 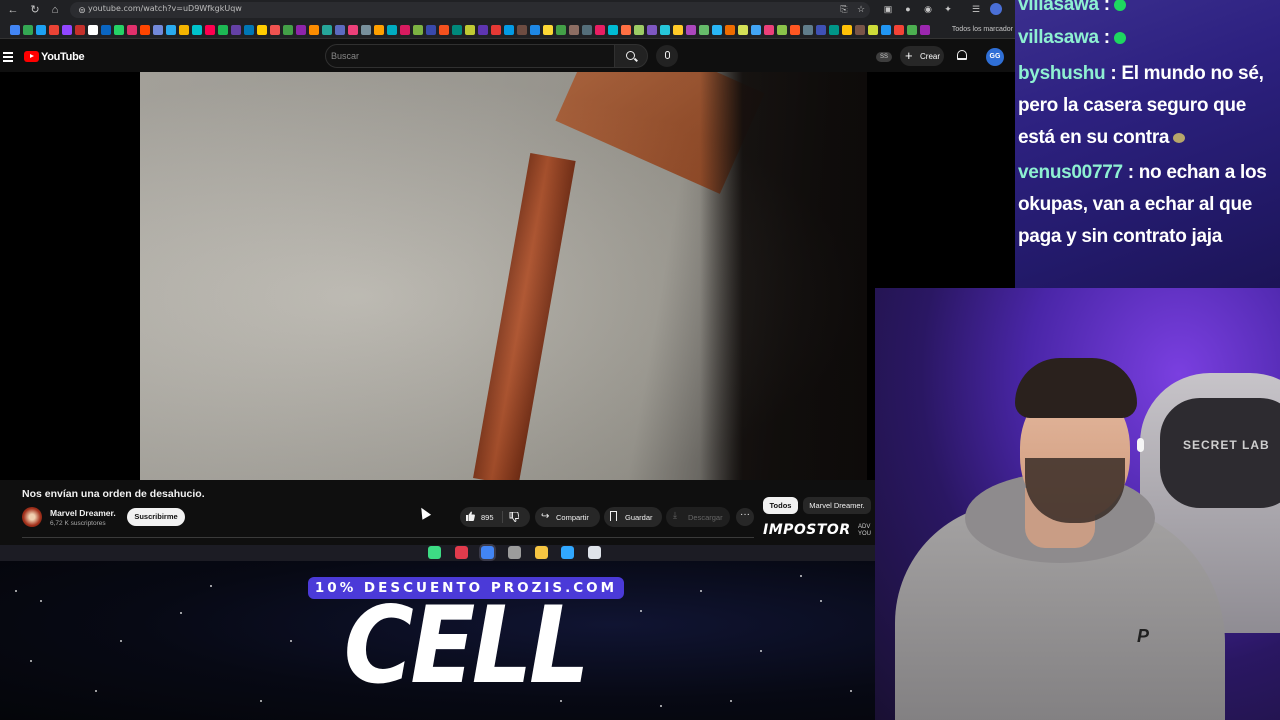 I want to click on filter-chip-all: Todos, so click(x=780, y=505).